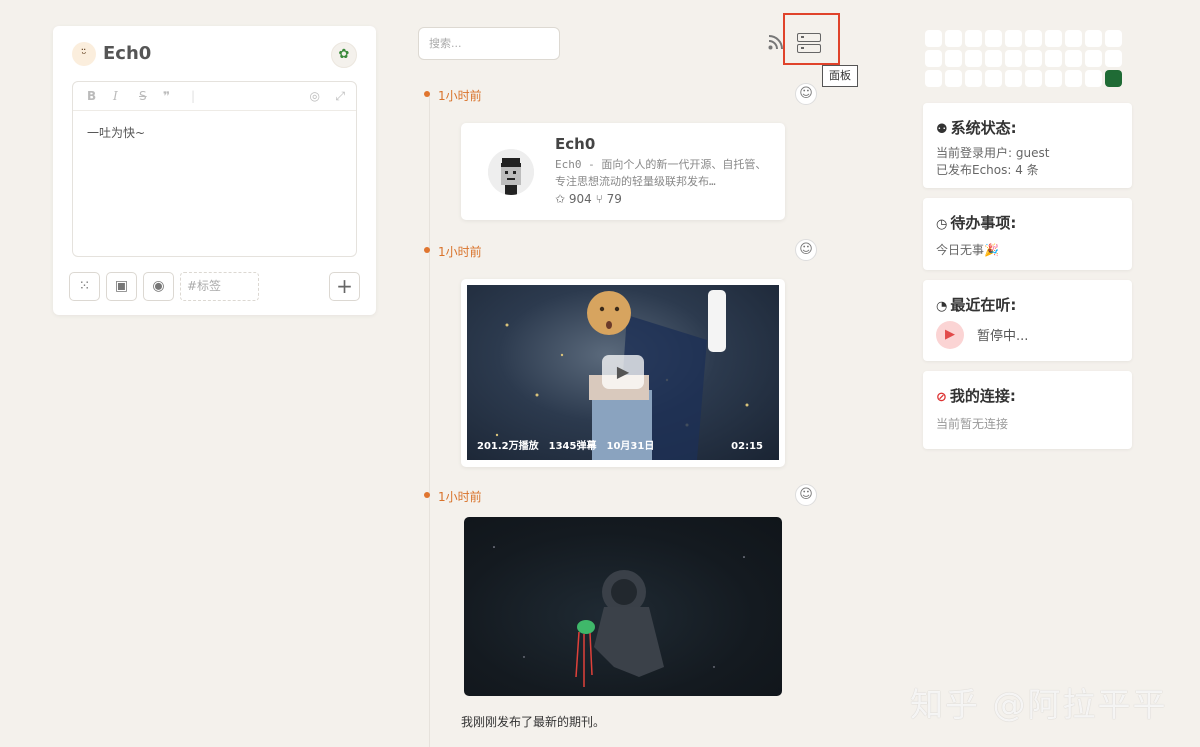 This screenshot has width=1200, height=747. I want to click on panel-tooltip: 面板, so click(840, 76).